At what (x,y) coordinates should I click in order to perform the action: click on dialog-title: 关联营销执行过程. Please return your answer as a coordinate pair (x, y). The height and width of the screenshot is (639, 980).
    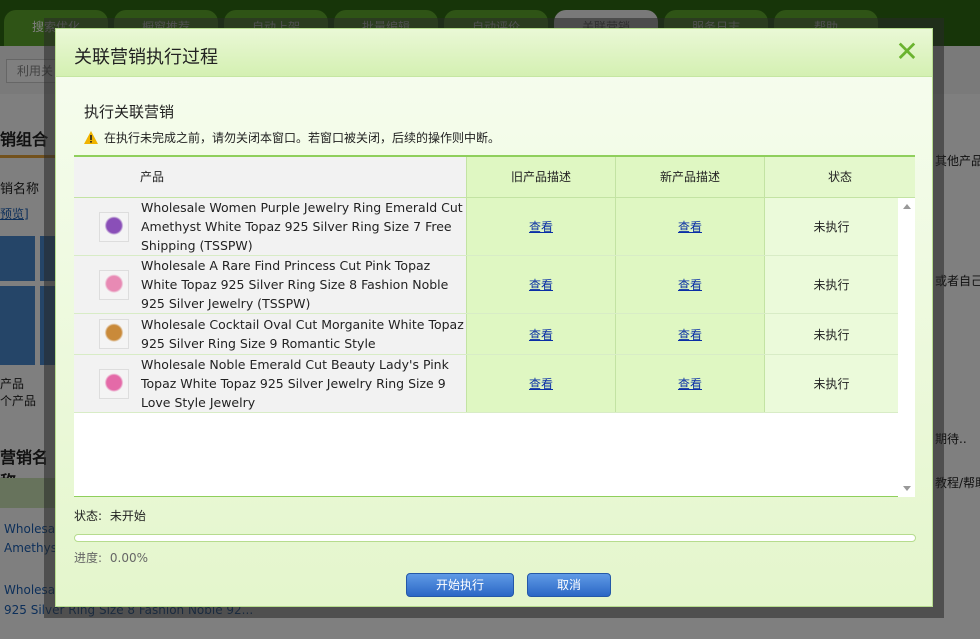
    Looking at the image, I should click on (146, 57).